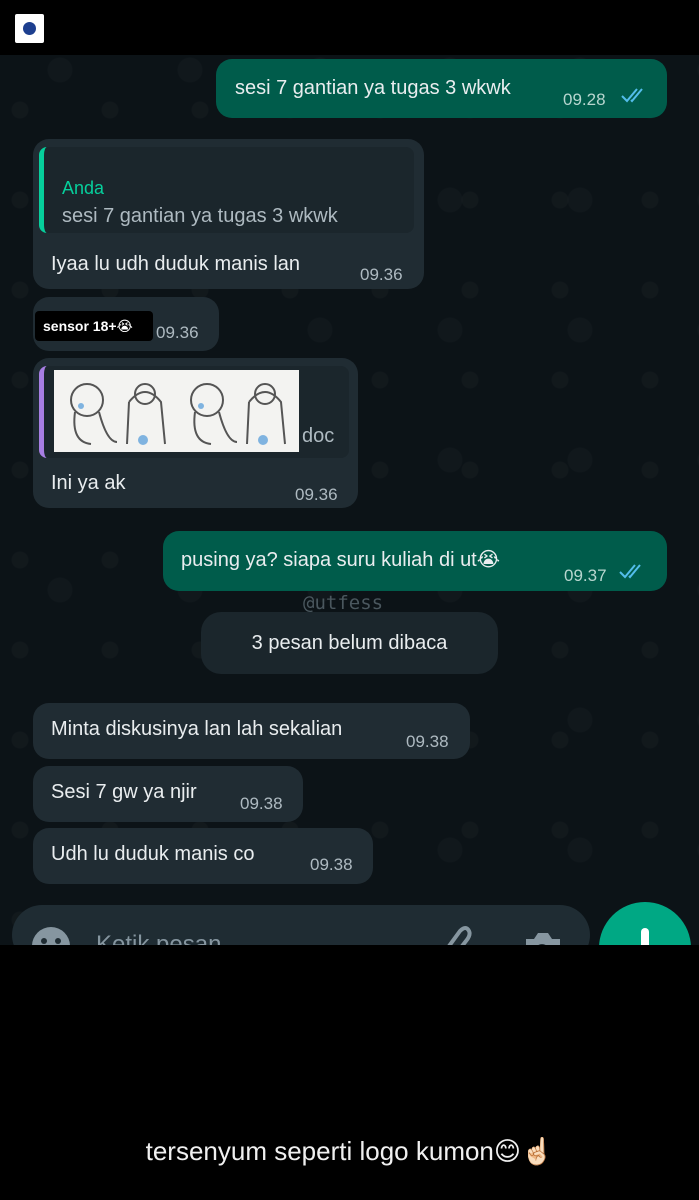 This screenshot has width=699, height=1200. I want to click on meme-figures-icon, so click(177, 414).